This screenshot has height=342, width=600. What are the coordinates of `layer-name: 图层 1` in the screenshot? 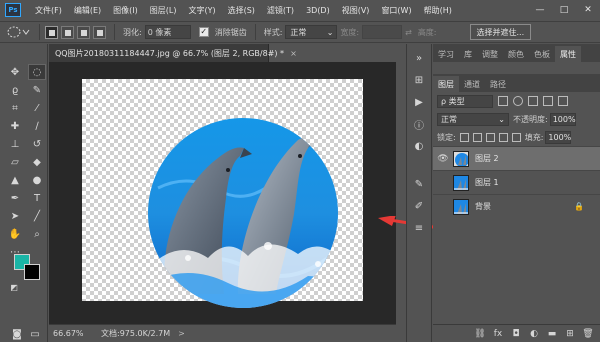 It's located at (487, 182).